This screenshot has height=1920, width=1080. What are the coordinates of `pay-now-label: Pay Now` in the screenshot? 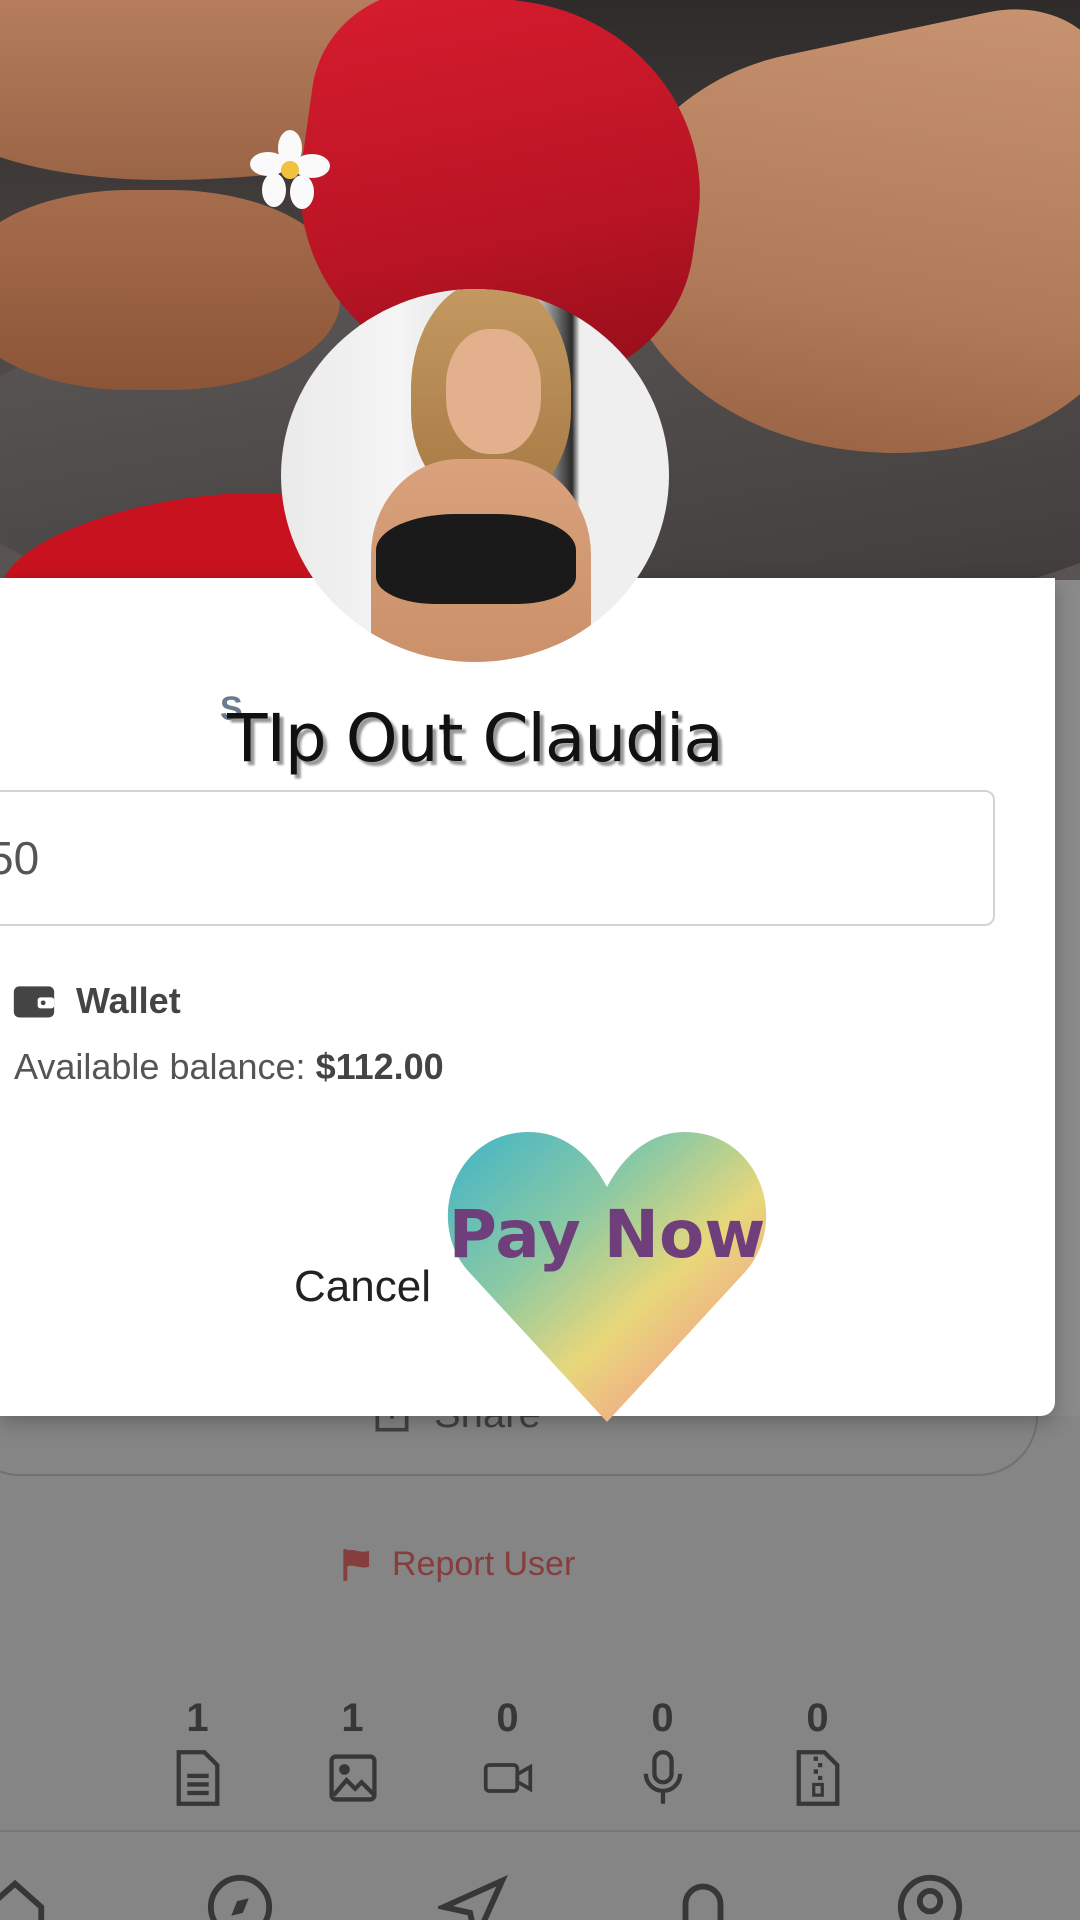 It's located at (607, 1234).